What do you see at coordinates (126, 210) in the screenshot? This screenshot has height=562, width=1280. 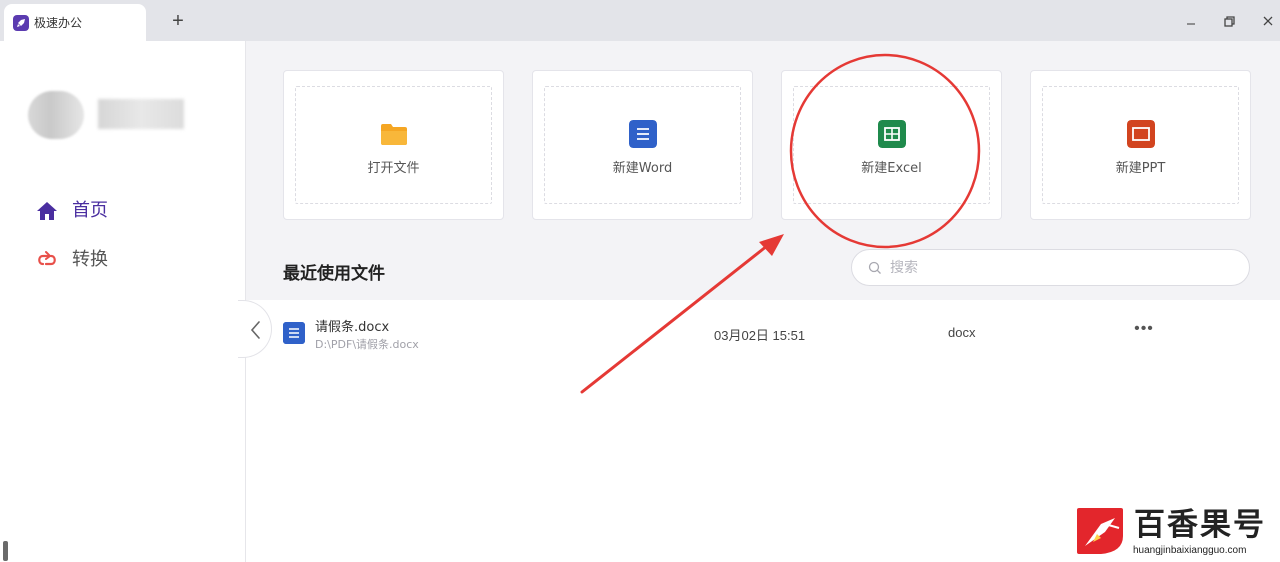 I see `sidebar-item-home: 首页` at bounding box center [126, 210].